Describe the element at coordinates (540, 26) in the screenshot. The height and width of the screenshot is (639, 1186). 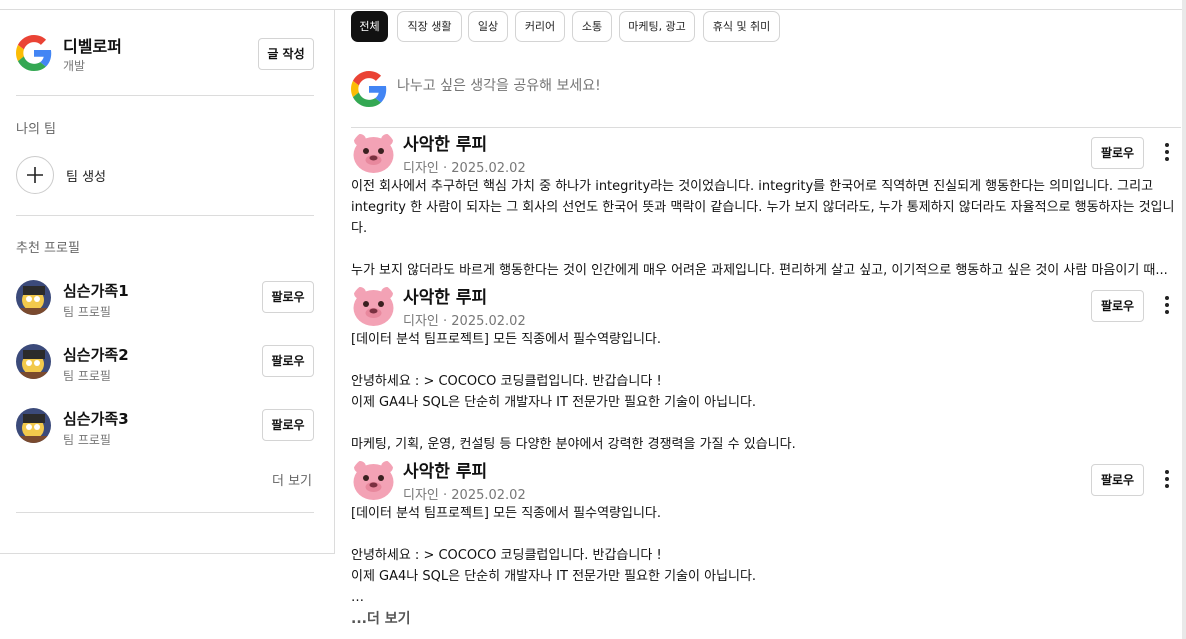
I see `tab-career: 커리어` at that location.